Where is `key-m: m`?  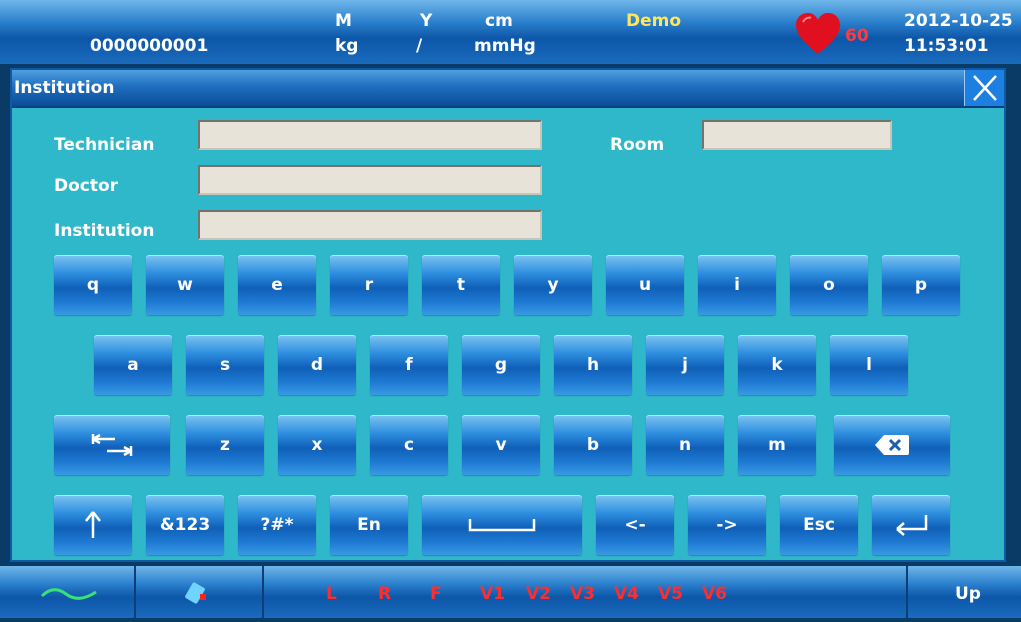
key-m: m is located at coordinates (777, 445).